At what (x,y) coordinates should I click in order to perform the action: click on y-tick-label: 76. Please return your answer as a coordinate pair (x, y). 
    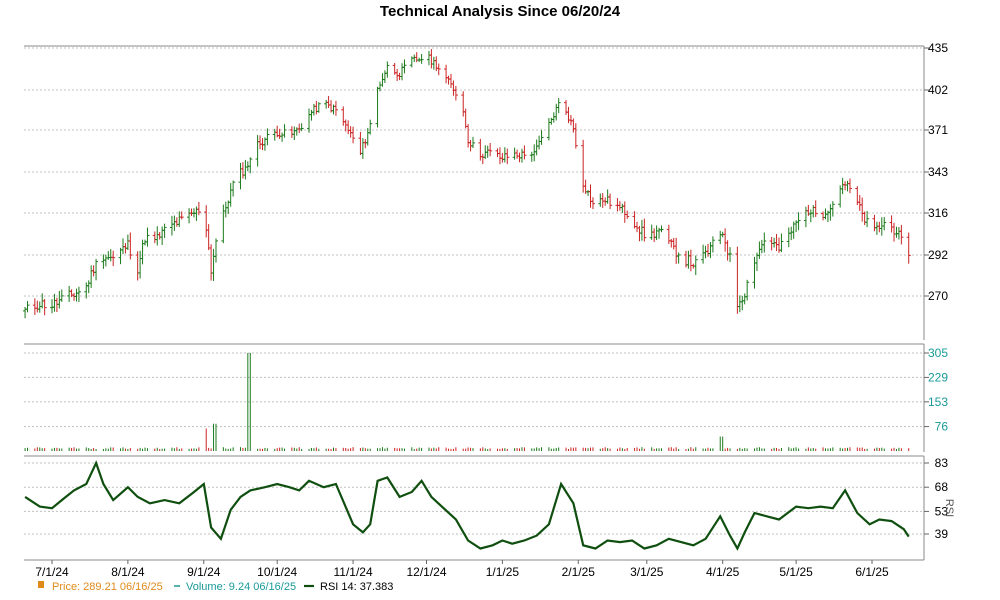
    Looking at the image, I should click on (942, 427).